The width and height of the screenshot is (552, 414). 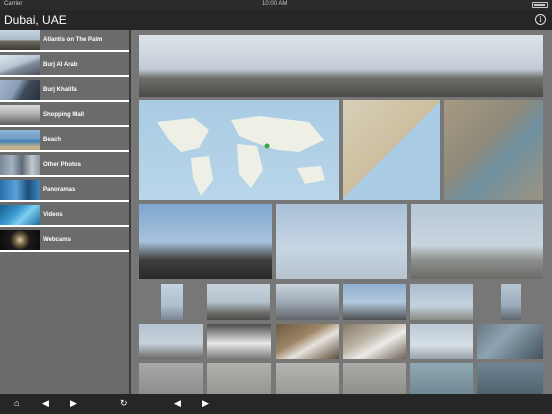 I want to click on status-time: 10:00 AM, so click(x=275, y=4).